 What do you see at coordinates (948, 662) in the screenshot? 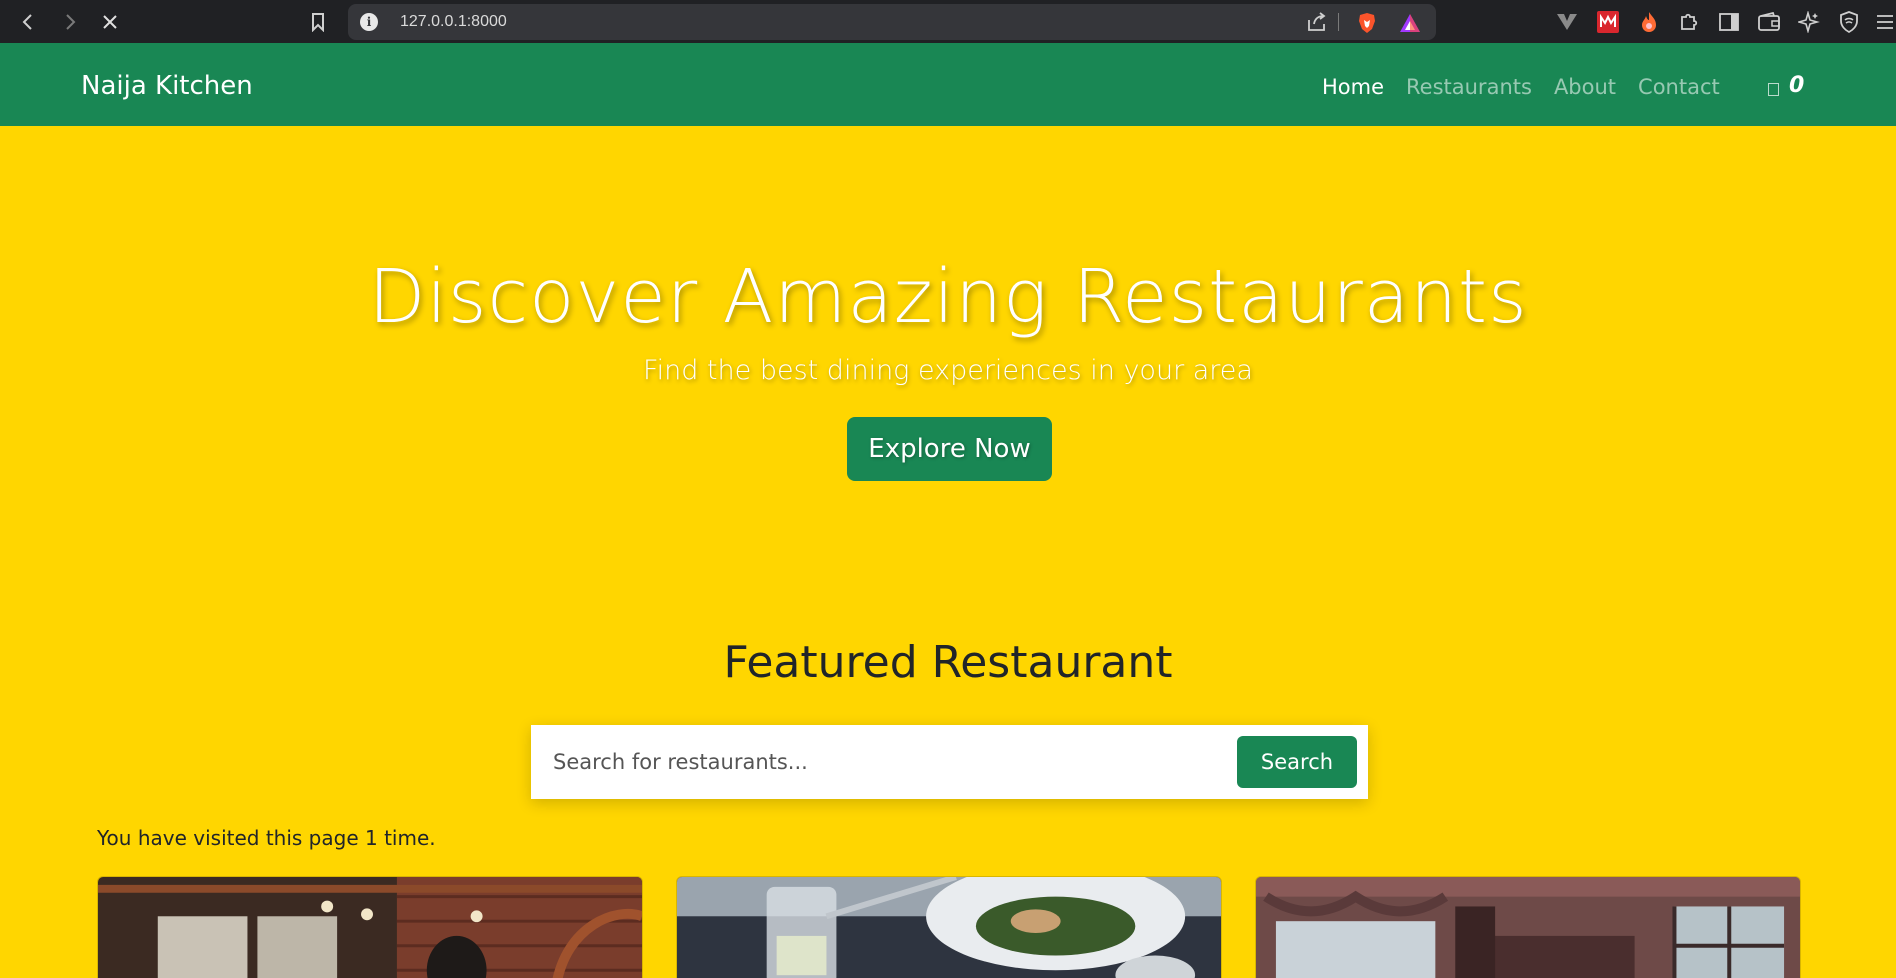
I see `featured-heading: Featured Restaurant` at bounding box center [948, 662].